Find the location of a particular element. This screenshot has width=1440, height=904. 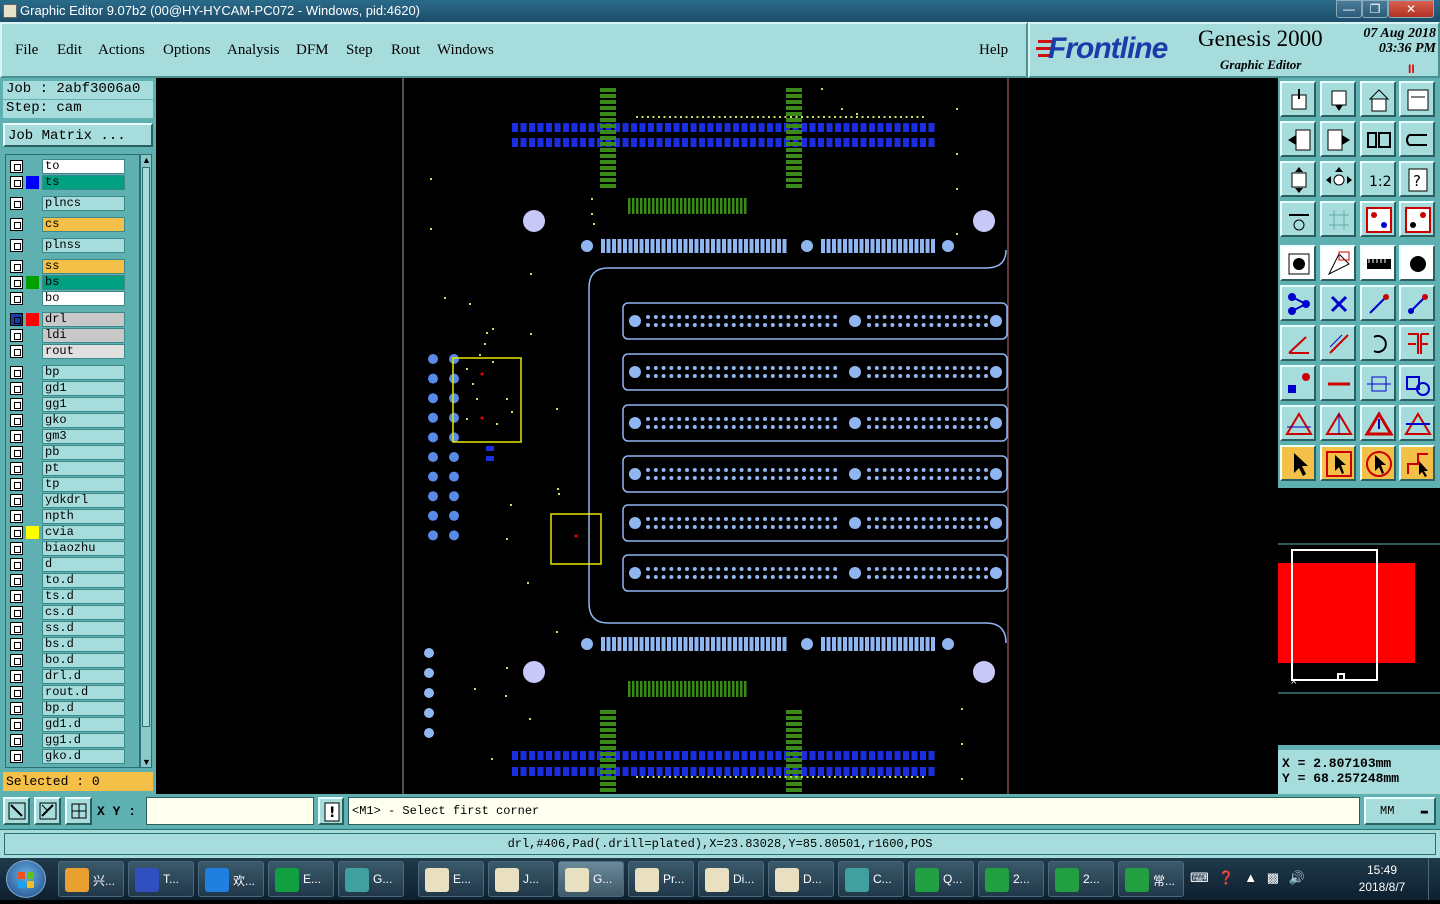

zoom-area-icon is located at coordinates (16, 811).